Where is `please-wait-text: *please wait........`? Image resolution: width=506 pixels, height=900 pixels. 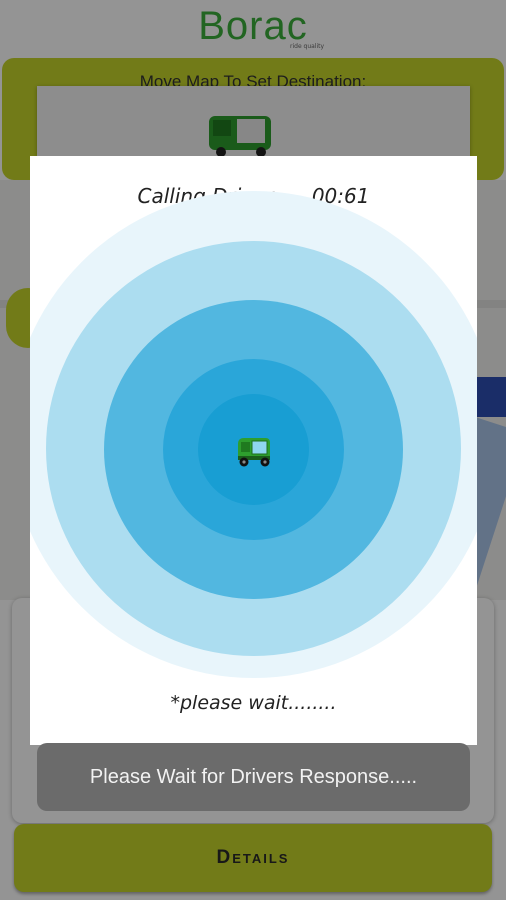
please-wait-text: *please wait........ is located at coordinates (253, 703).